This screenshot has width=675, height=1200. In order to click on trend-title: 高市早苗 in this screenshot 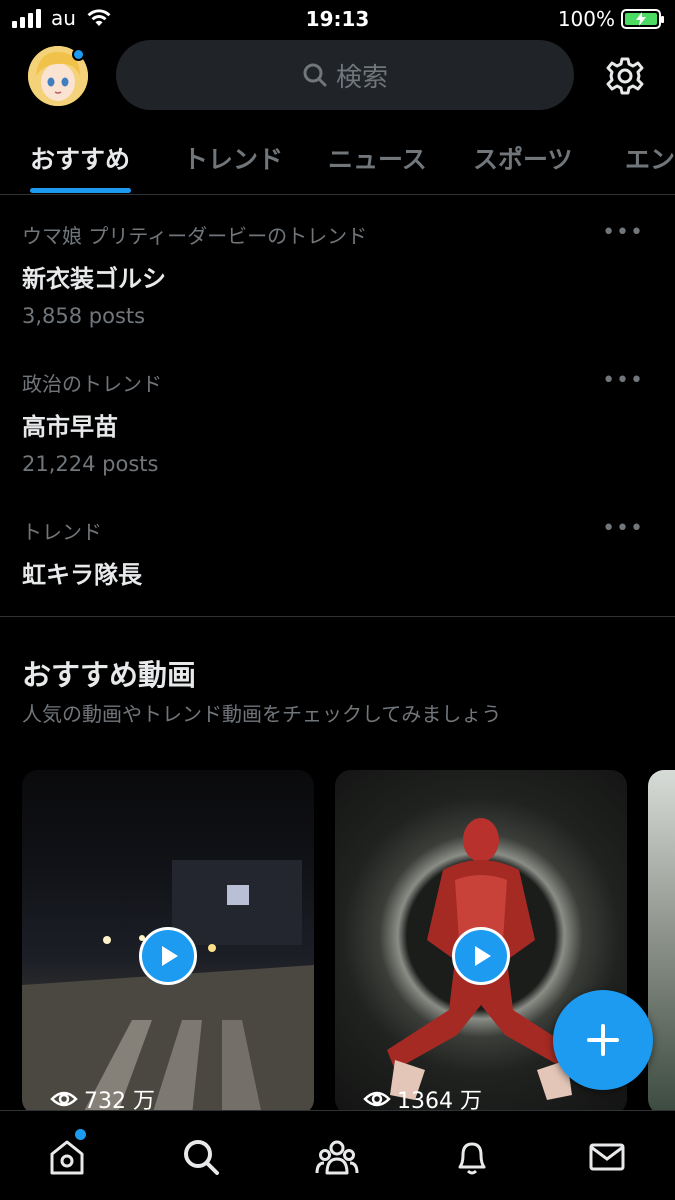, I will do `click(70, 427)`.